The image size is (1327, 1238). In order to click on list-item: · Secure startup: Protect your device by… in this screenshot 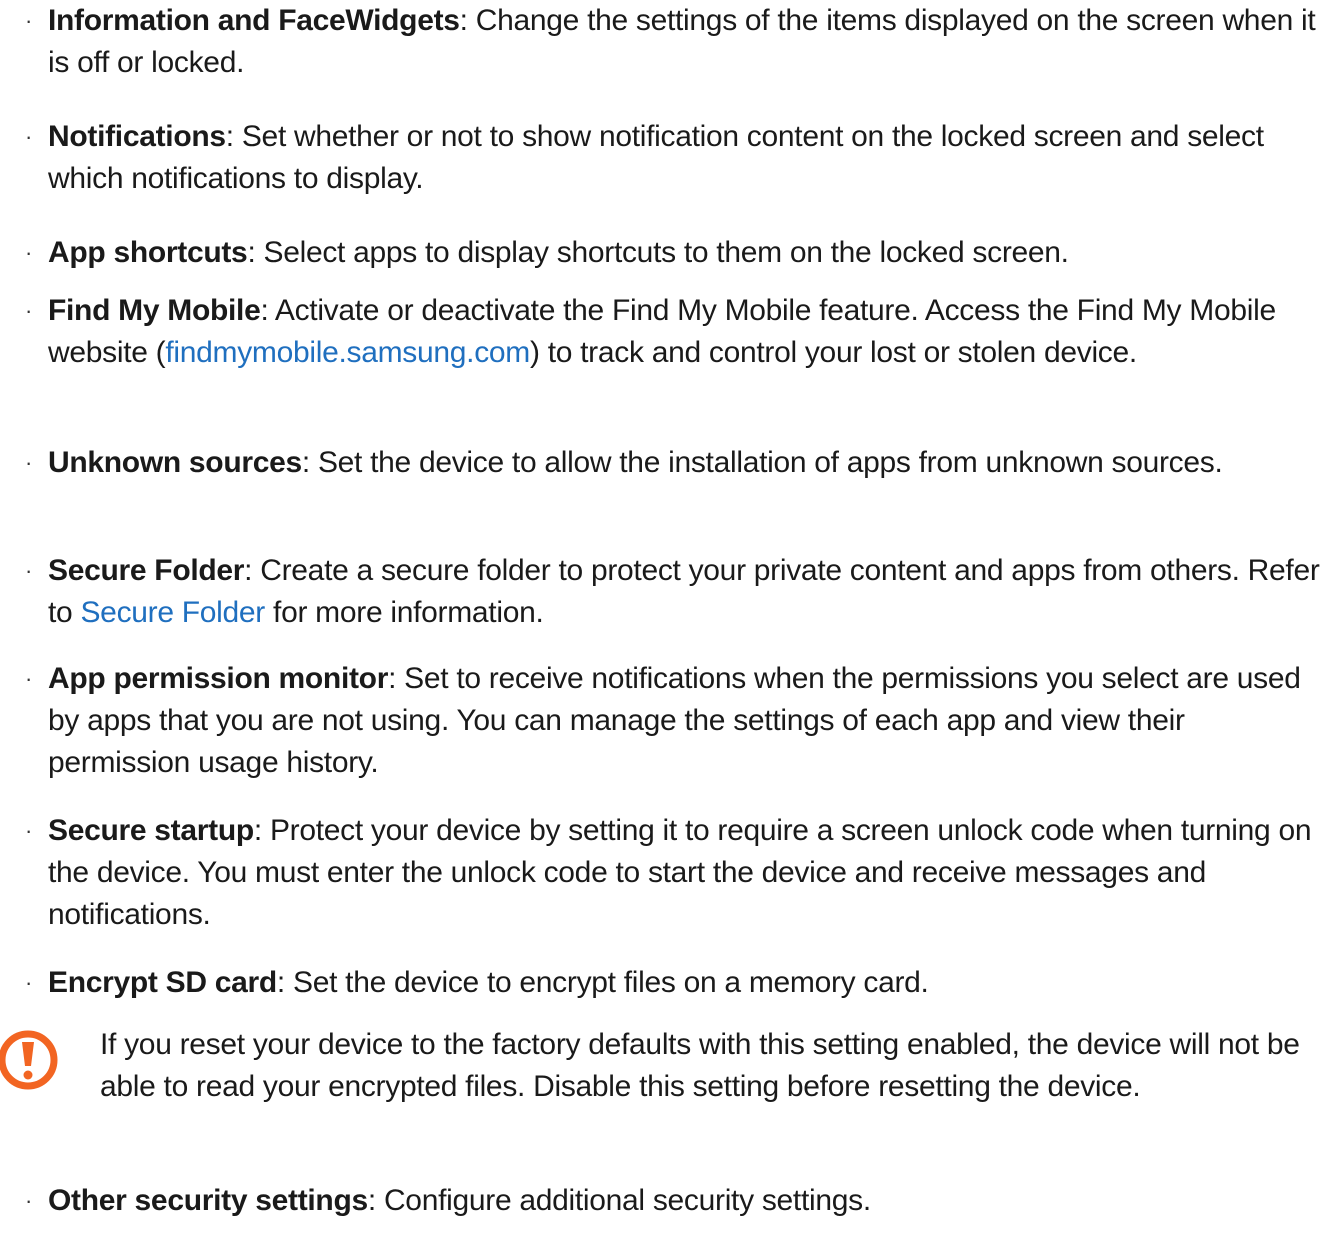, I will do `click(663, 873)`.